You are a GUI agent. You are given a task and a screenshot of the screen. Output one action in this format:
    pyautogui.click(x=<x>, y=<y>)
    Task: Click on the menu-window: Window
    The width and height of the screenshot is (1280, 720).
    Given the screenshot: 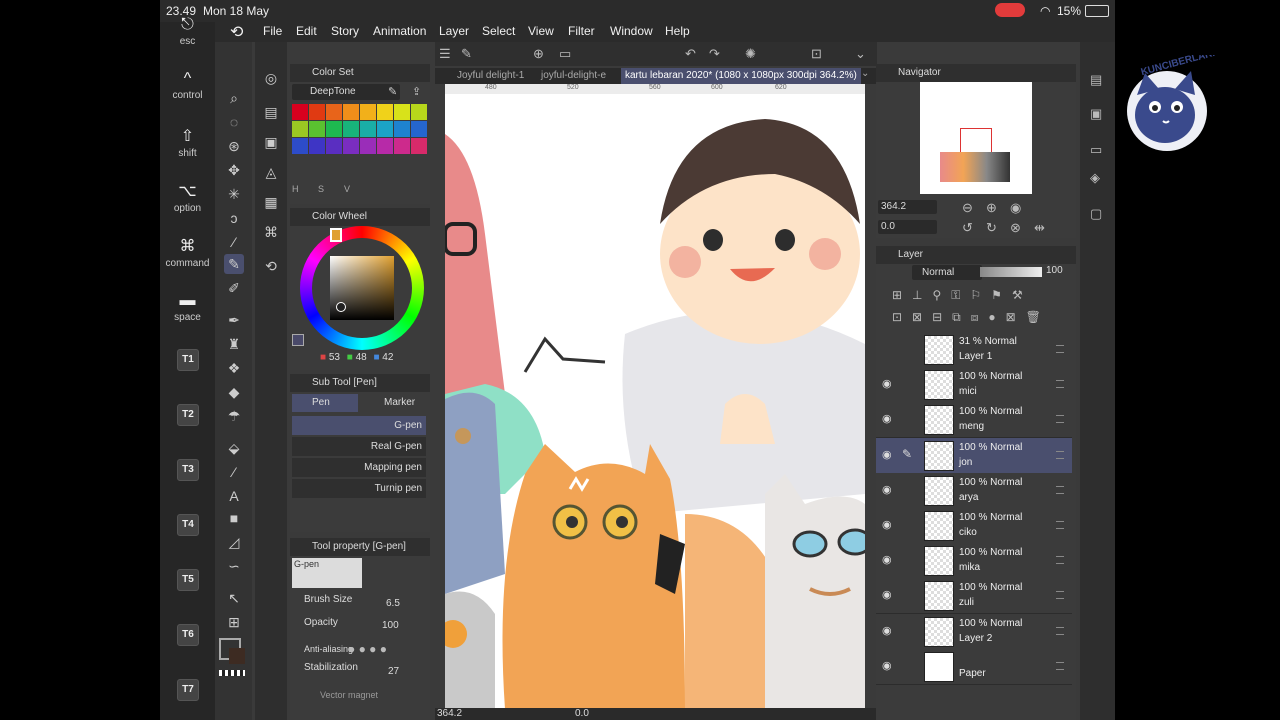 What is the action you would take?
    pyautogui.click(x=631, y=31)
    